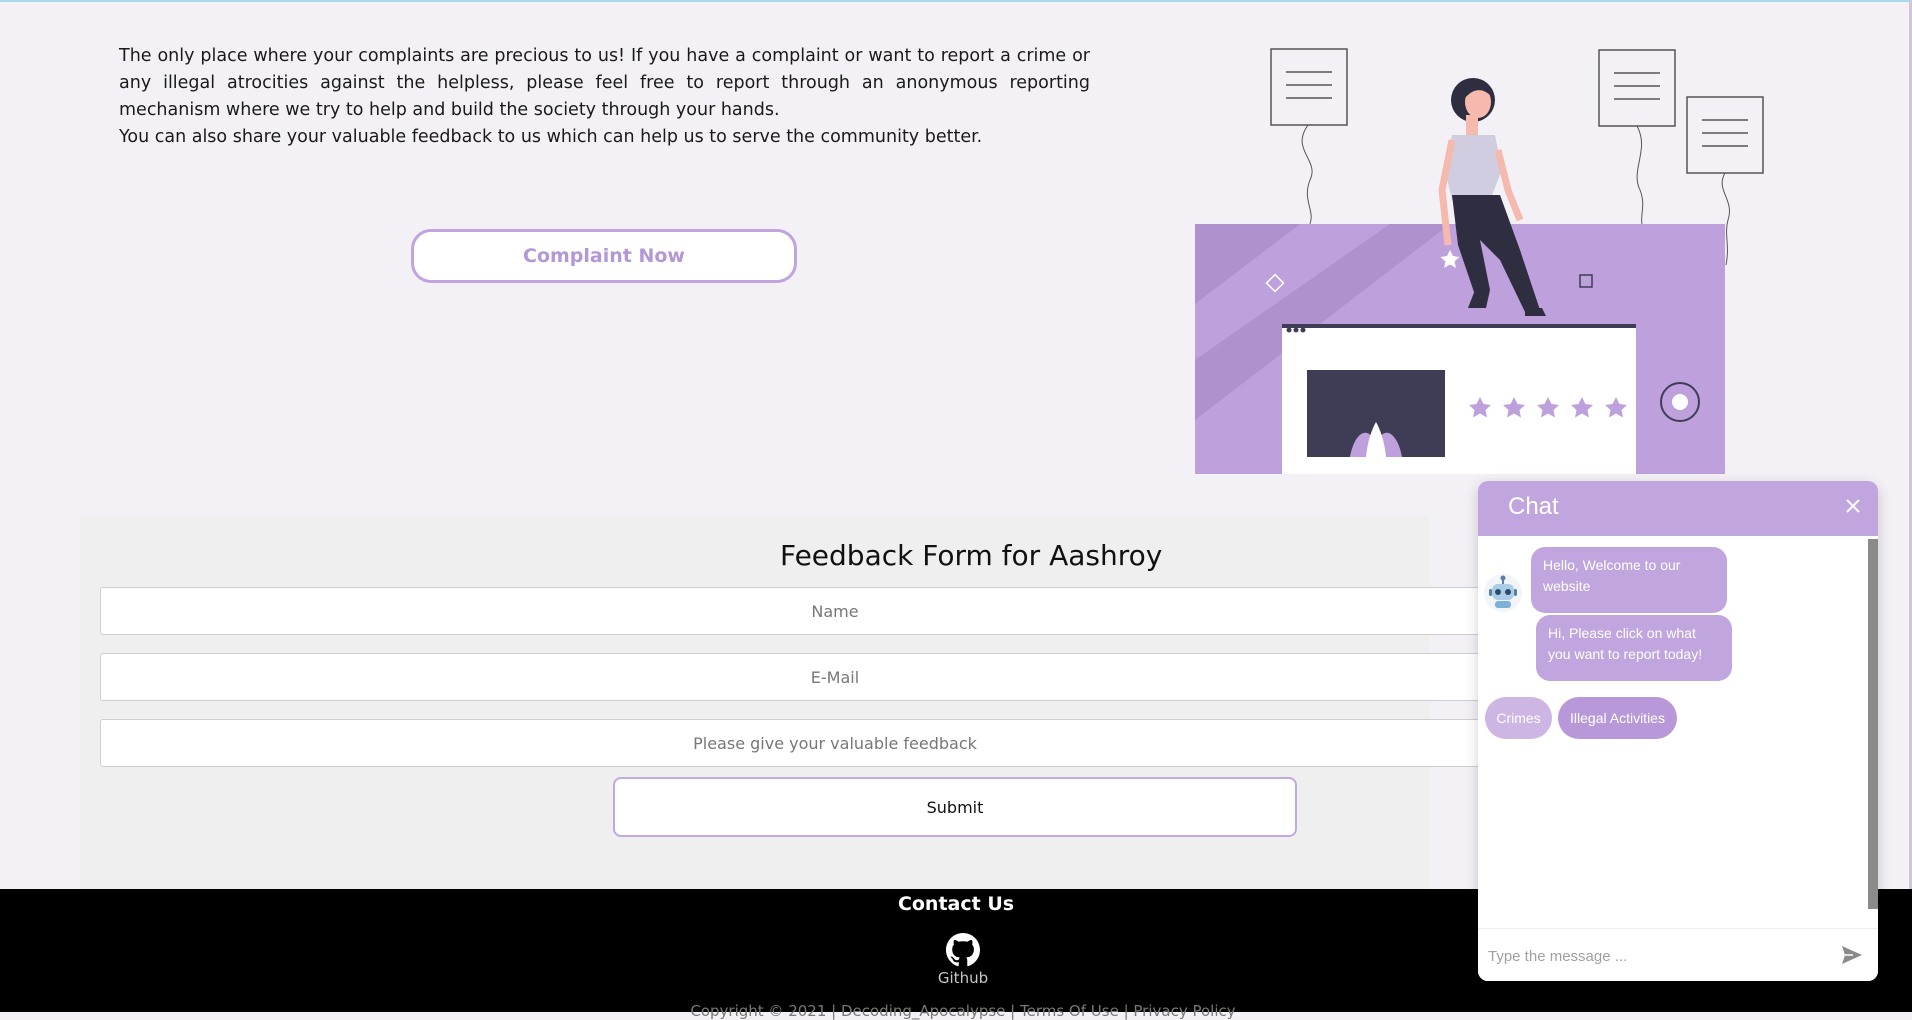  I want to click on chat-title: Chat, so click(1533, 506).